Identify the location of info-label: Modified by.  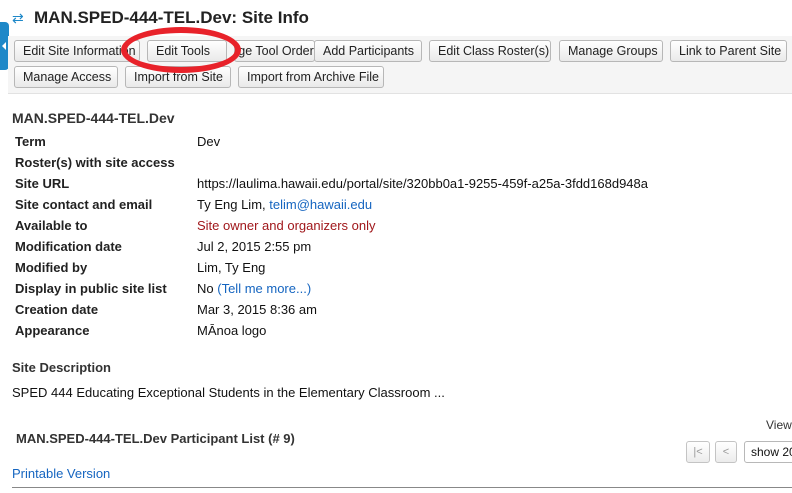
(51, 267).